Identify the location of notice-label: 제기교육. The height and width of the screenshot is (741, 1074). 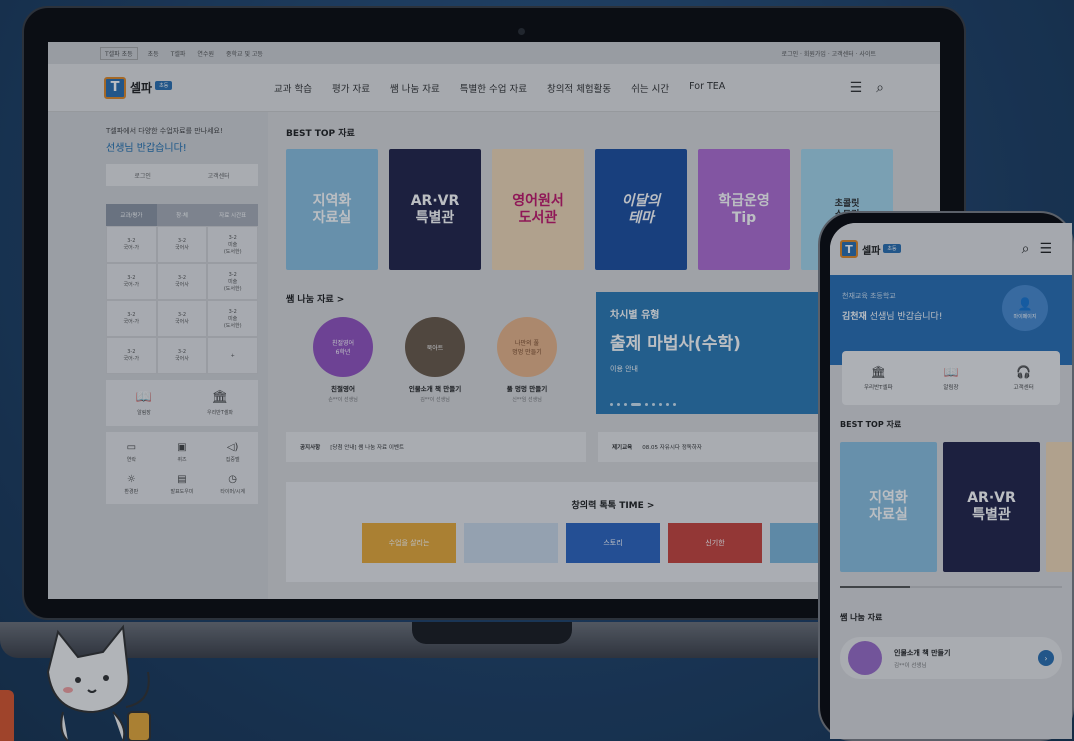
(622, 448).